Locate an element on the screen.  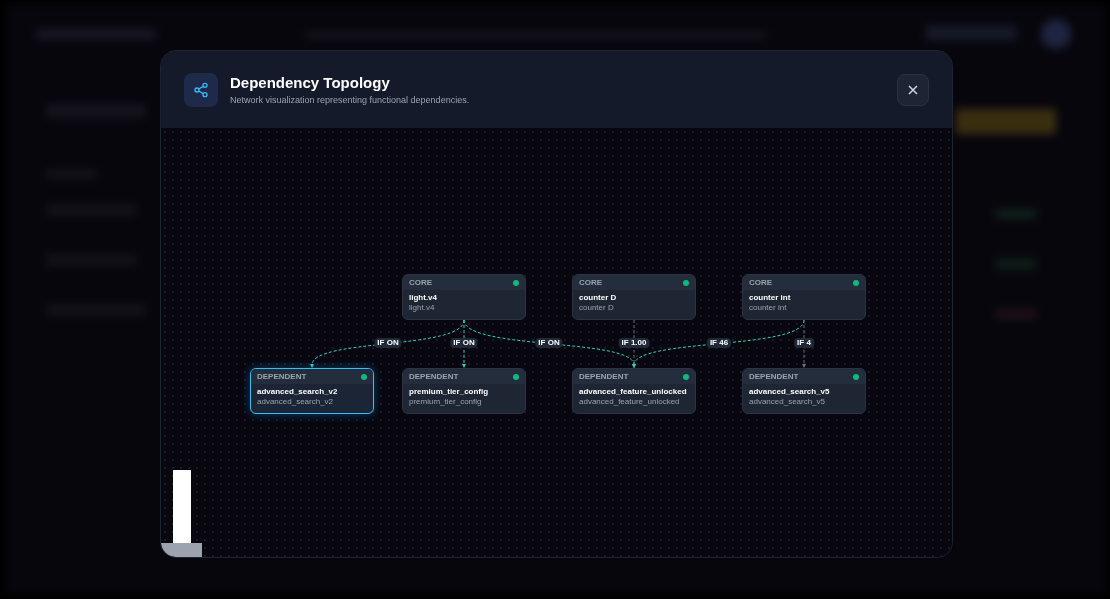
edge-label: IF 46 is located at coordinates (719, 343).